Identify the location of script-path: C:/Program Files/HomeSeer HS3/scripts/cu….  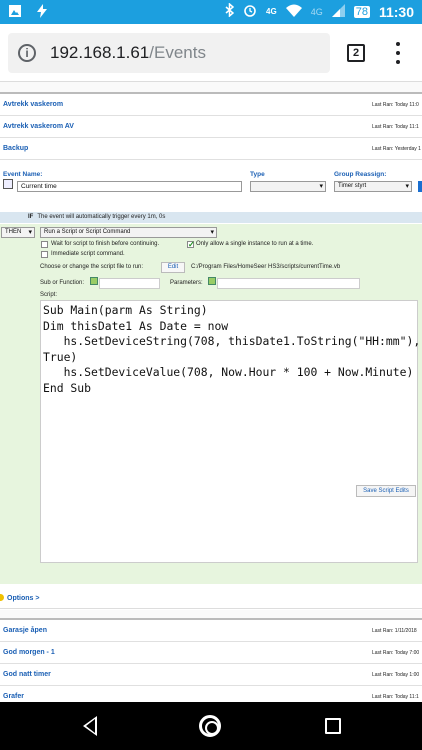
(266, 267).